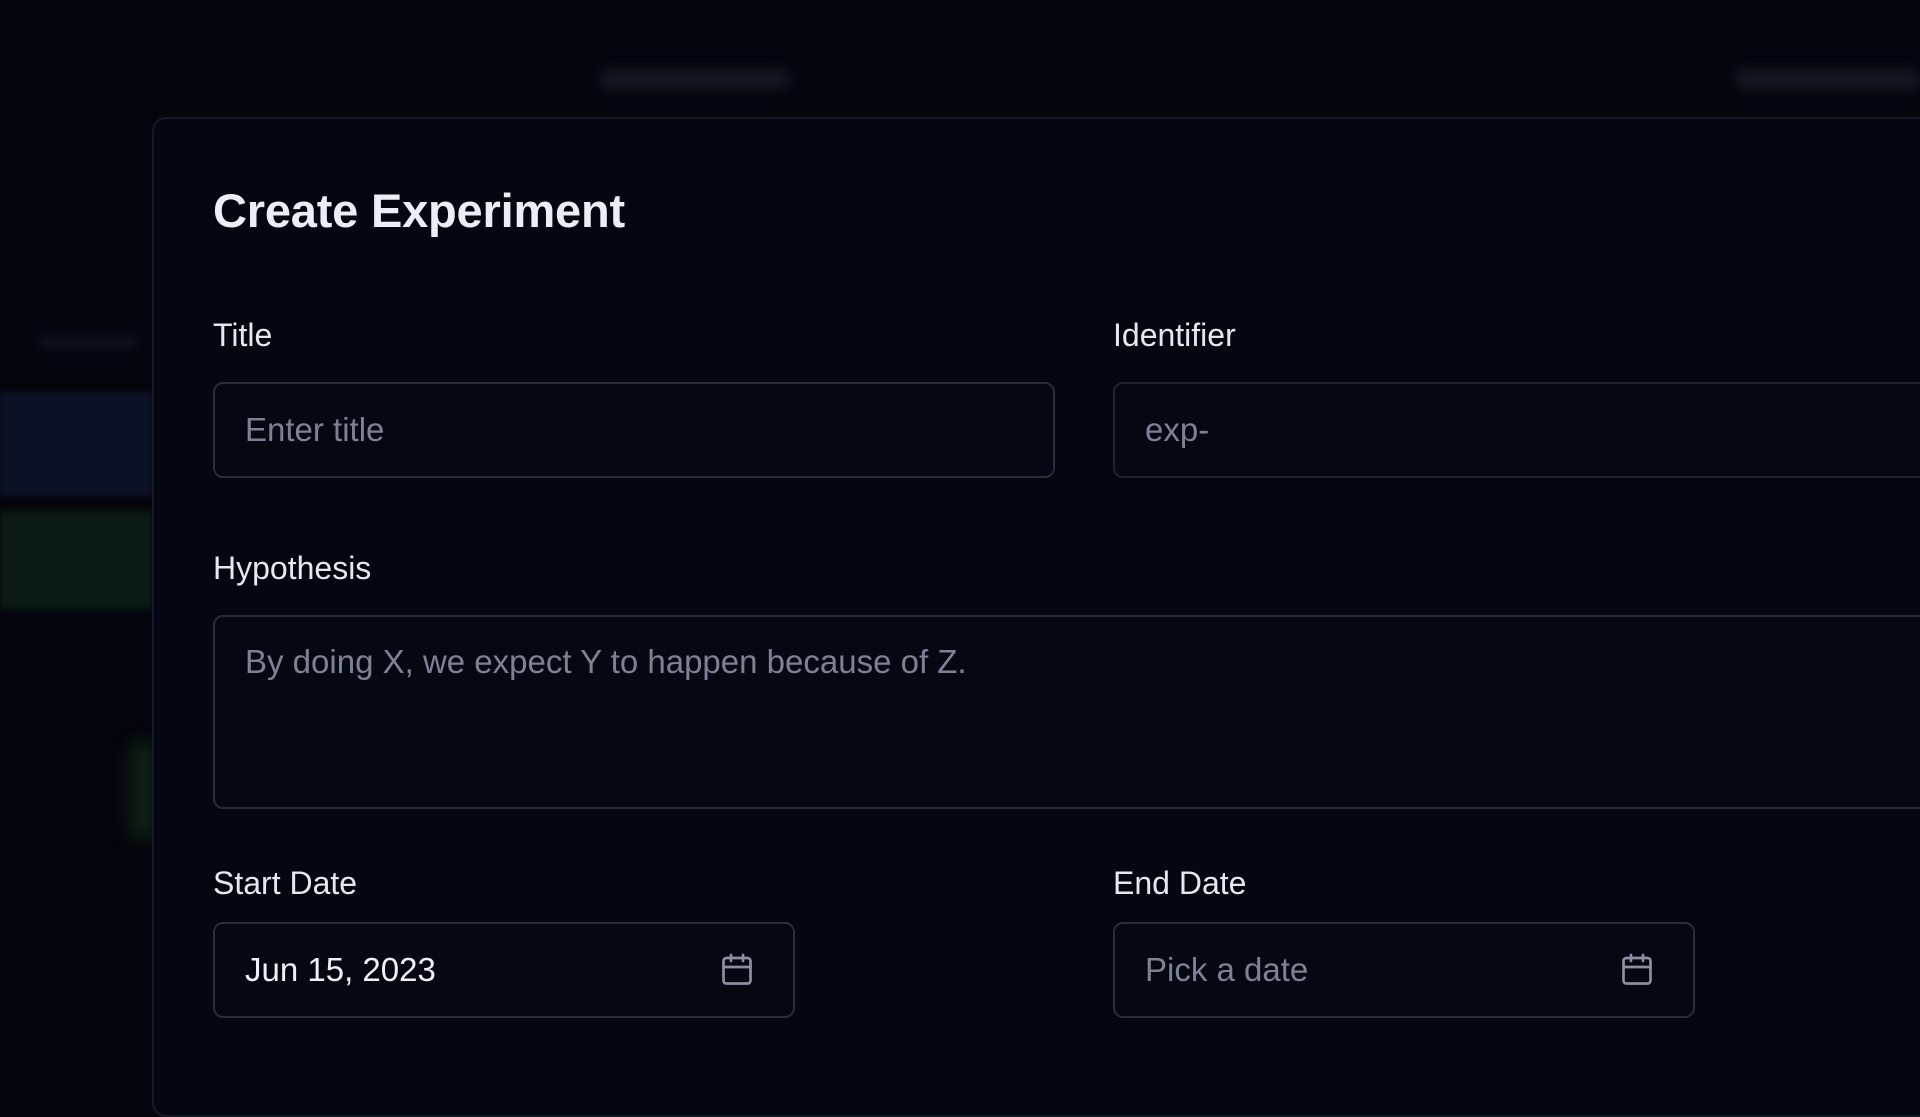 The height and width of the screenshot is (1117, 1920). I want to click on dialog-title: Create Experiment, so click(419, 210).